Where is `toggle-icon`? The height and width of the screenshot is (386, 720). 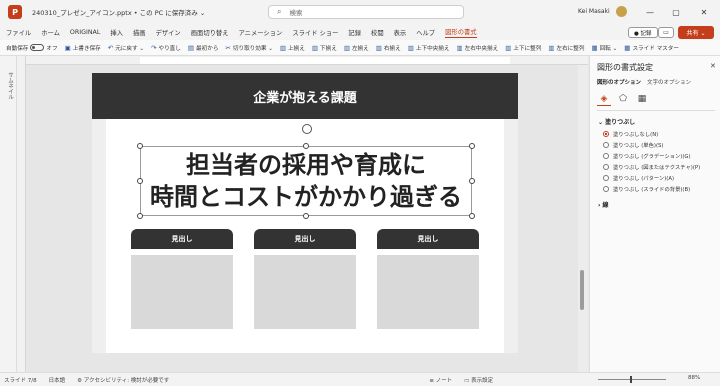 toggle-icon is located at coordinates (37, 47).